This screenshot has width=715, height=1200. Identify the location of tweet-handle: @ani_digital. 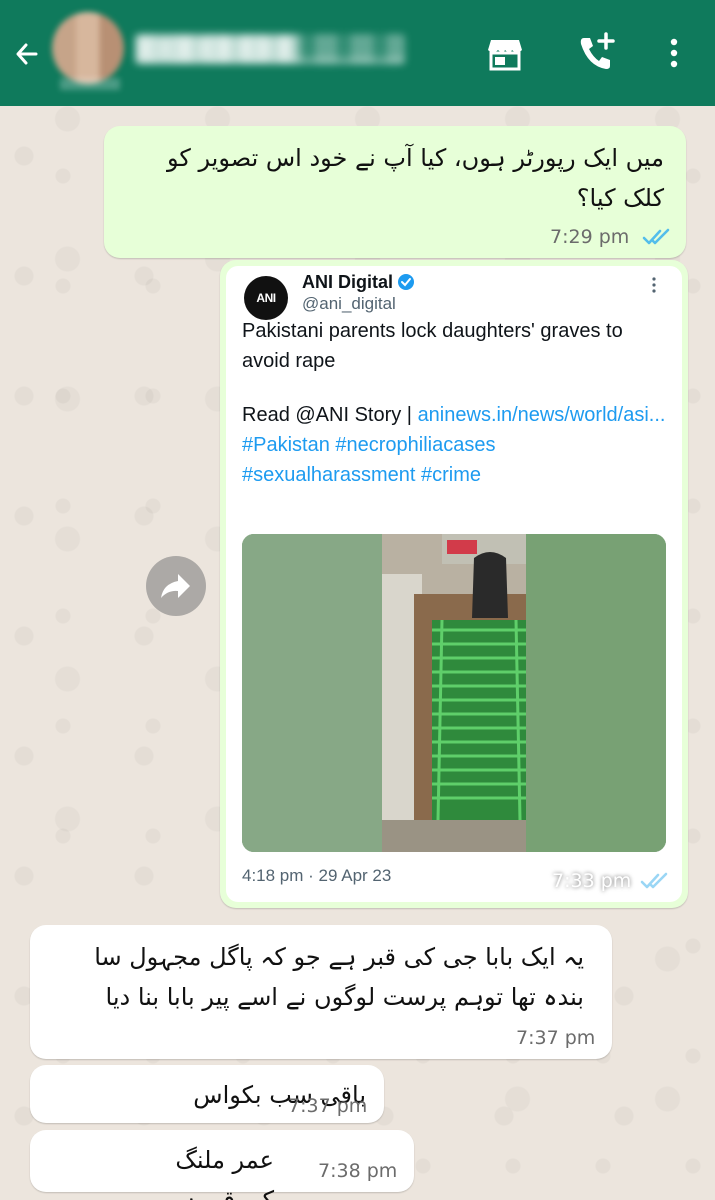
(349, 303).